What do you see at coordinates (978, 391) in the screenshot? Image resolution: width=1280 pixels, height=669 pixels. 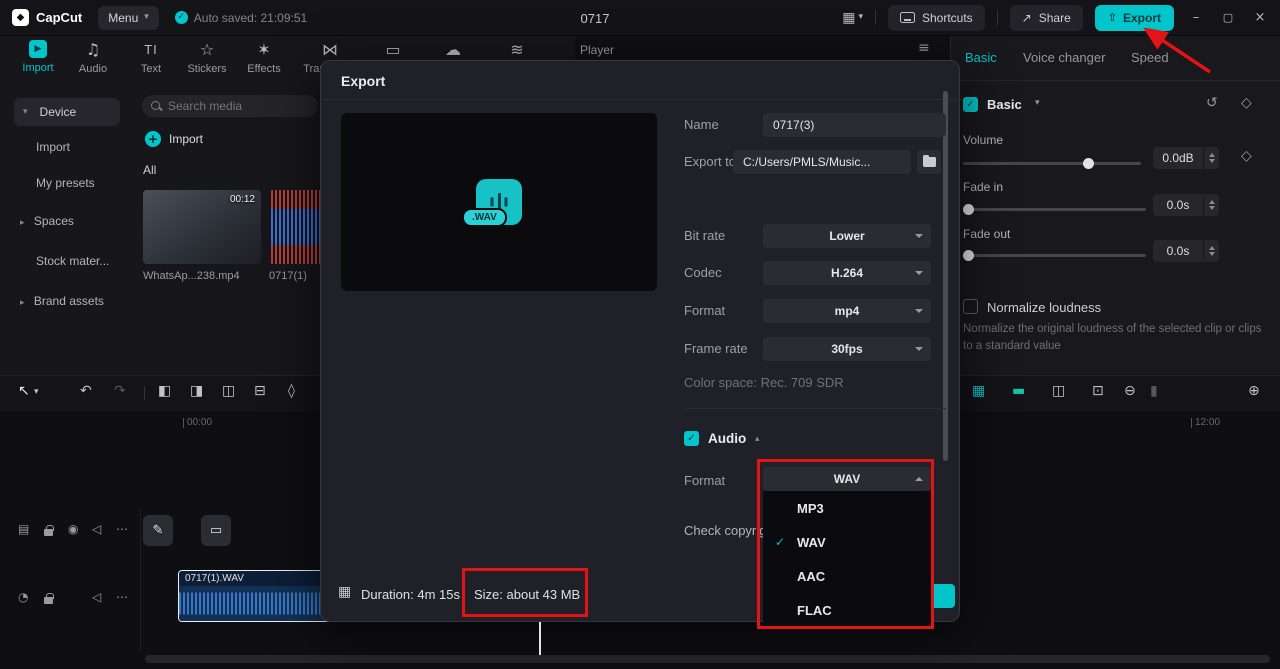 I see `snap-icon: ▦` at bounding box center [978, 391].